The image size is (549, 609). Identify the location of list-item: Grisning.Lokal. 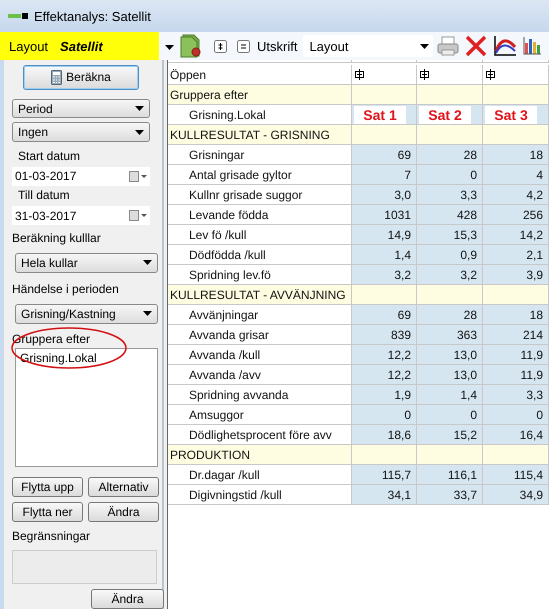
(86, 358).